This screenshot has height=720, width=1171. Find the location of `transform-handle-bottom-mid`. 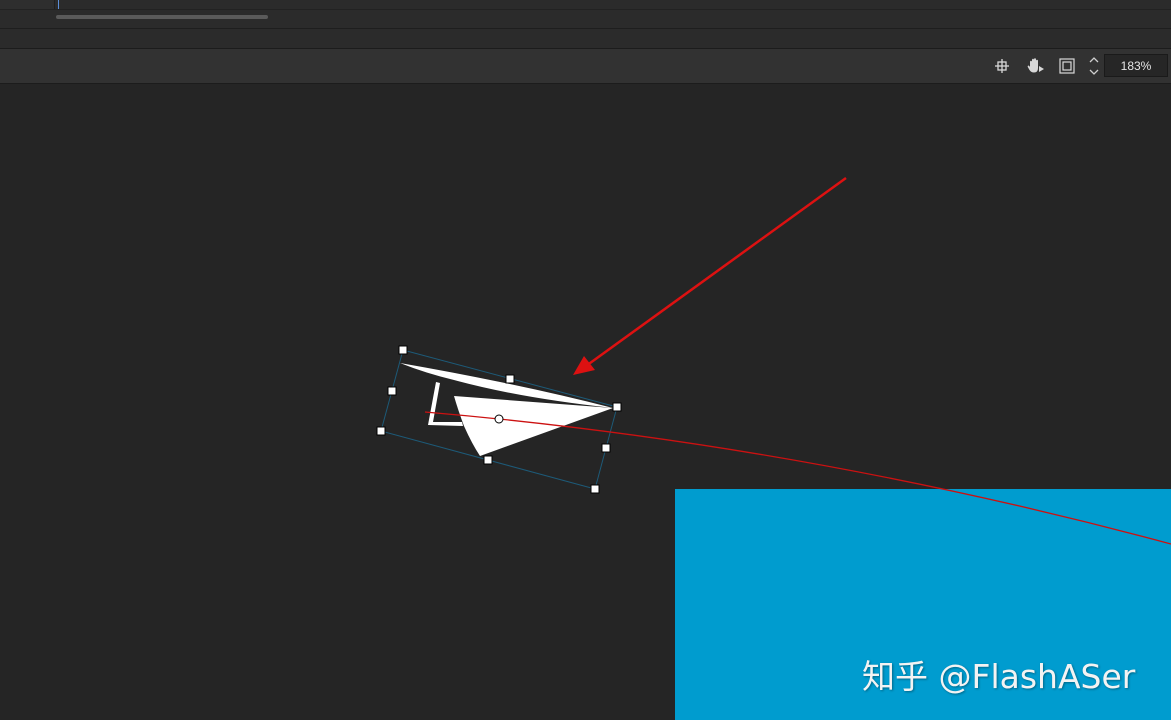

transform-handle-bottom-mid is located at coordinates (488, 460).